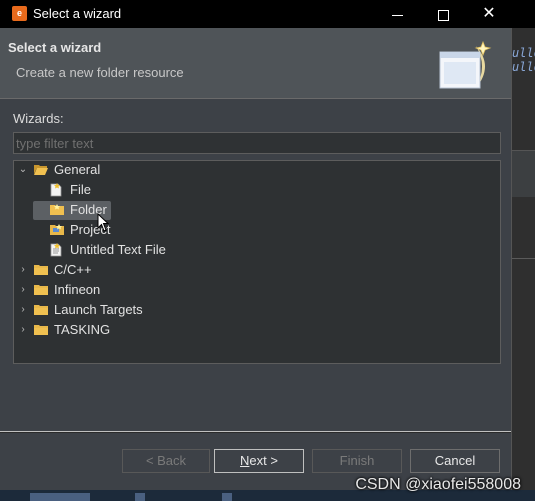 Image resolution: width=535 pixels, height=501 pixels. I want to click on header-description: Create a new folder resource, so click(100, 72).